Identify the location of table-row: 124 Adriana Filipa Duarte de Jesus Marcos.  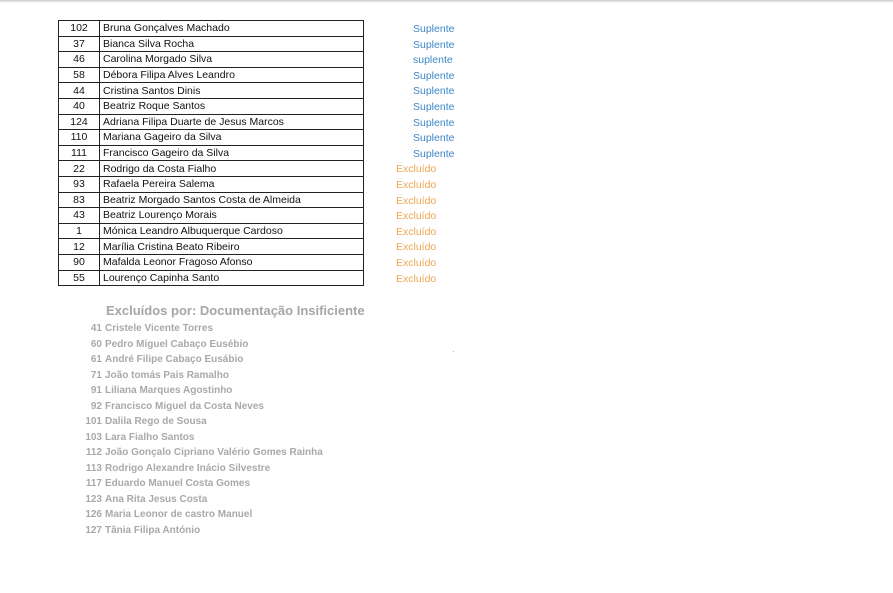
(211, 122).